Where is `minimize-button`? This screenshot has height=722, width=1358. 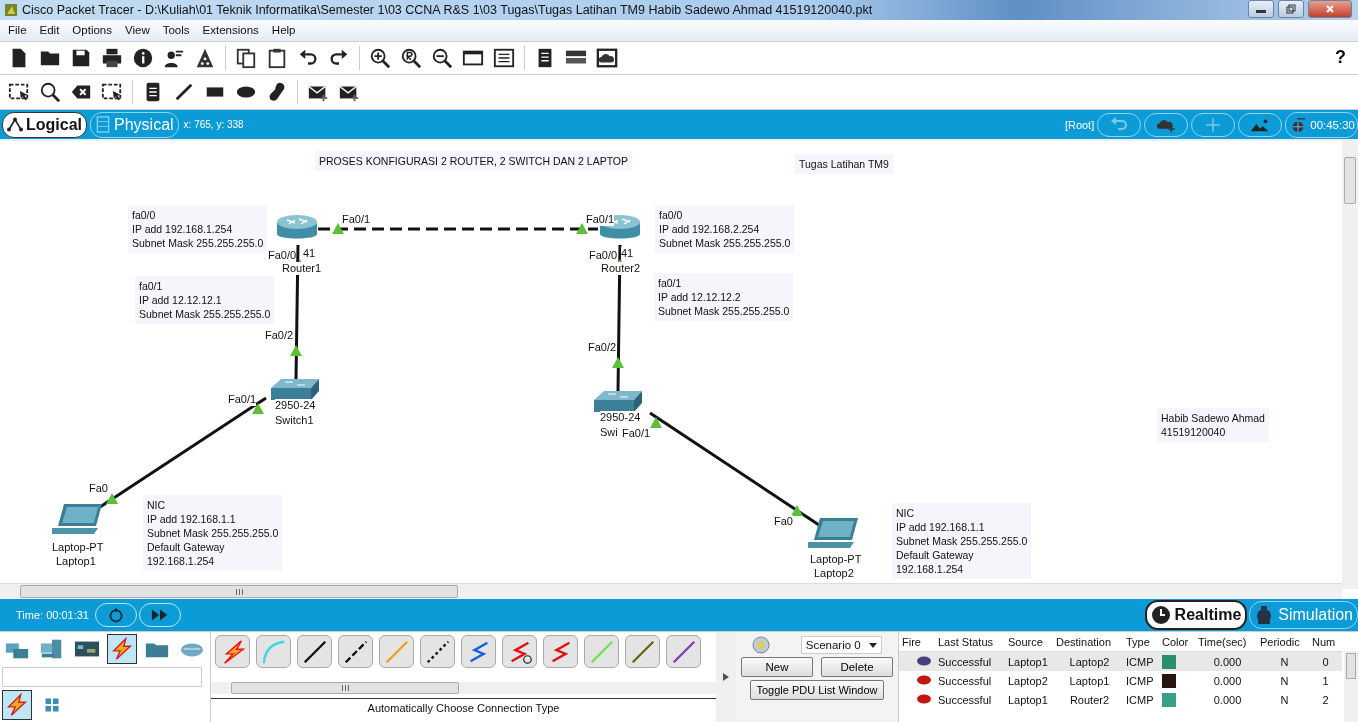 minimize-button is located at coordinates (1261, 9).